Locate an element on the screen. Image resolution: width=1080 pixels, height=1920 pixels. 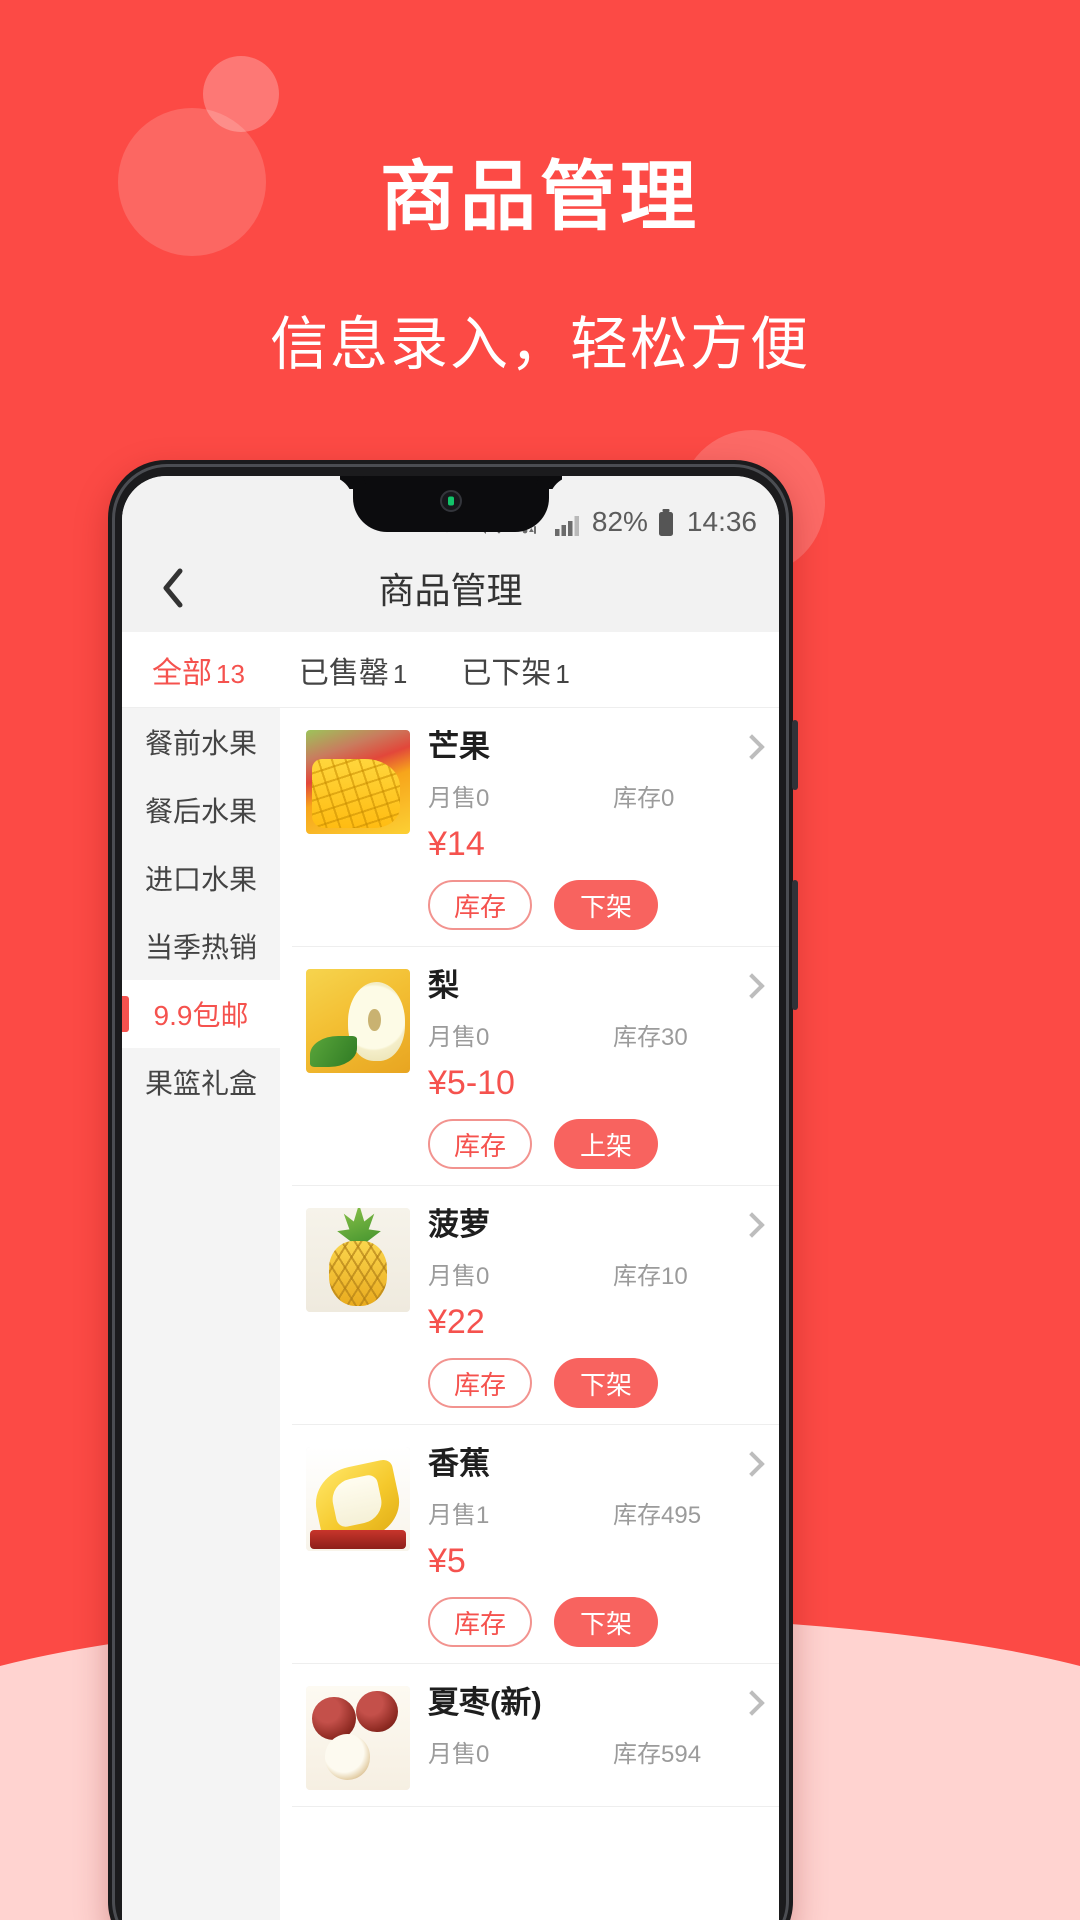
sidebar-item-2: 进口水果 is located at coordinates (201, 878).